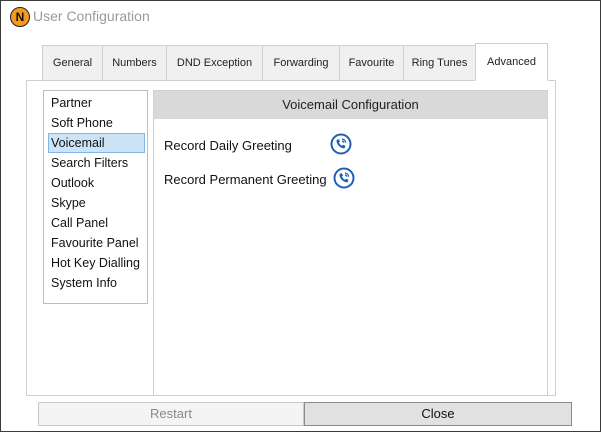 This screenshot has width=601, height=432. Describe the element at coordinates (96, 183) in the screenshot. I see `sidebar-item-outlook: Outlook` at that location.